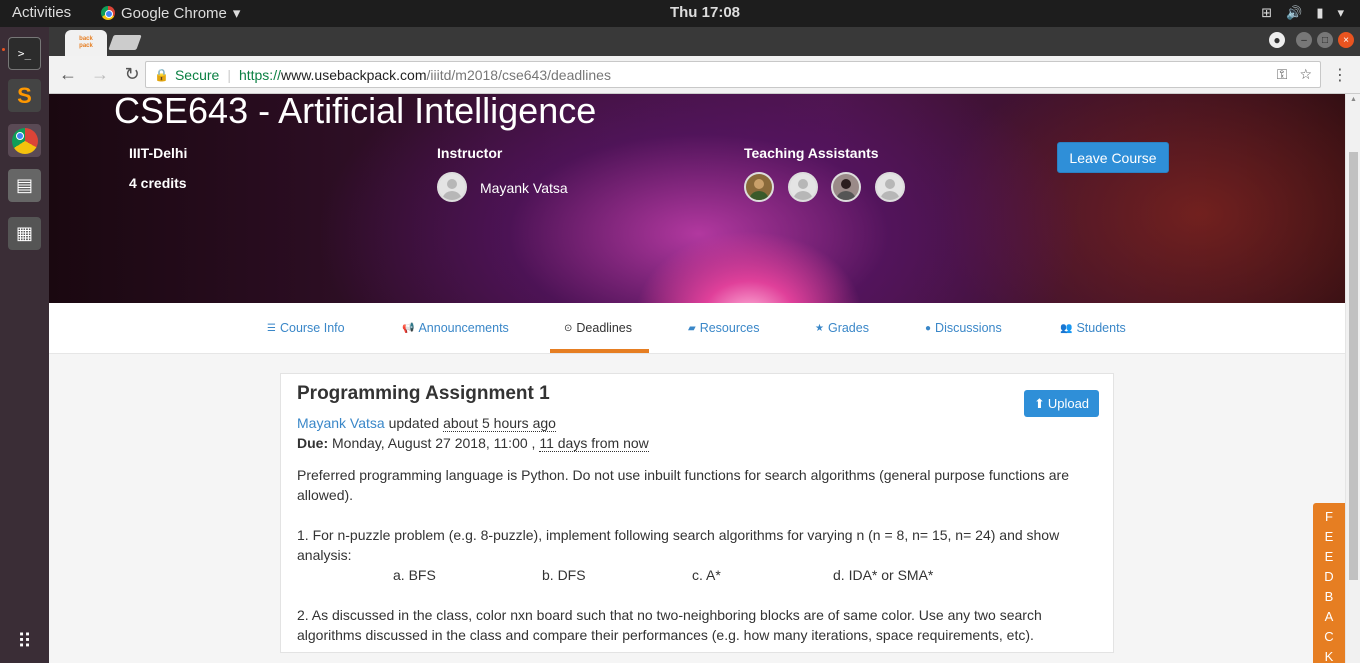 The width and height of the screenshot is (1360, 663). Describe the element at coordinates (470, 153) in the screenshot. I see `instructor-label: Instructor` at that location.